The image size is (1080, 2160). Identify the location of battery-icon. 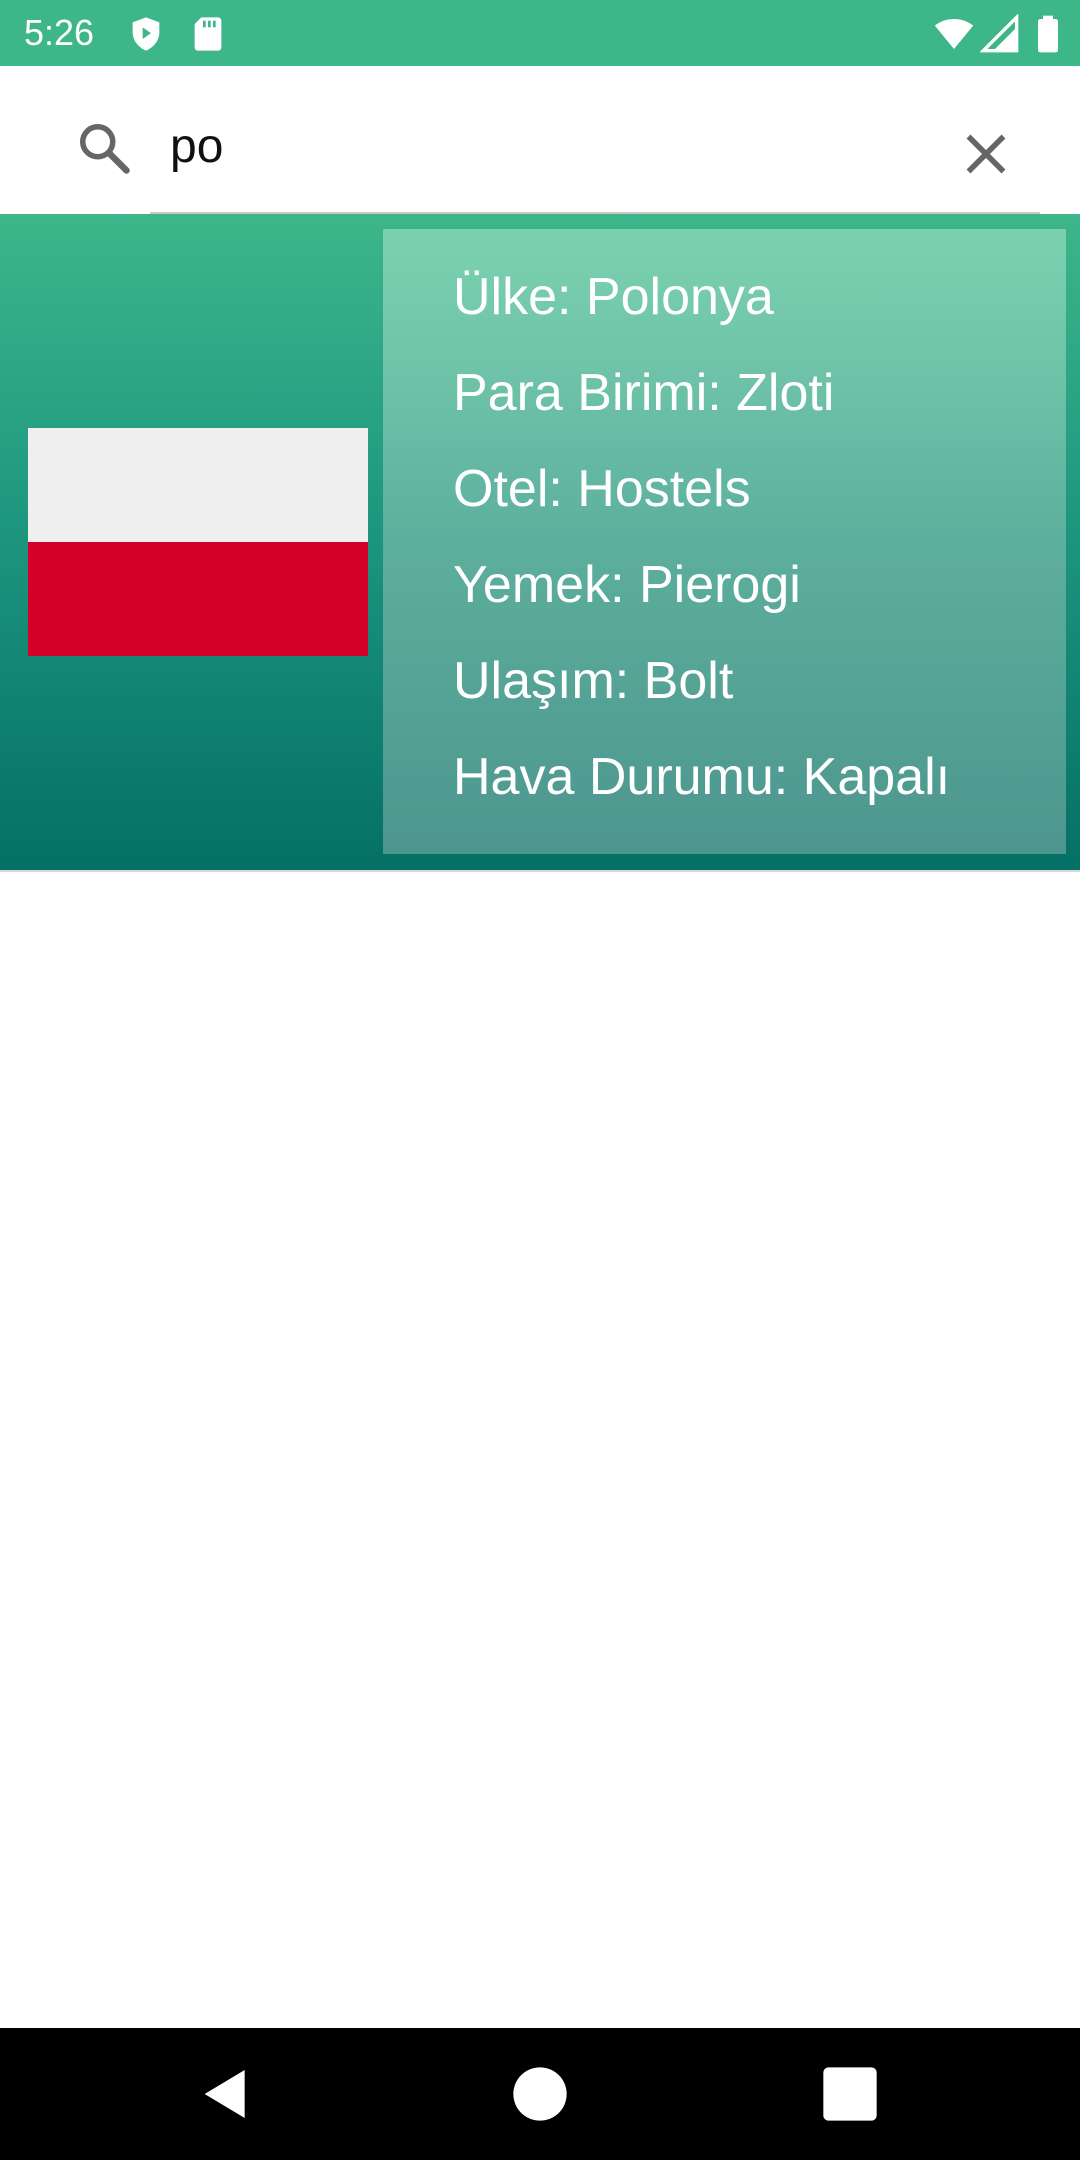
(1048, 34).